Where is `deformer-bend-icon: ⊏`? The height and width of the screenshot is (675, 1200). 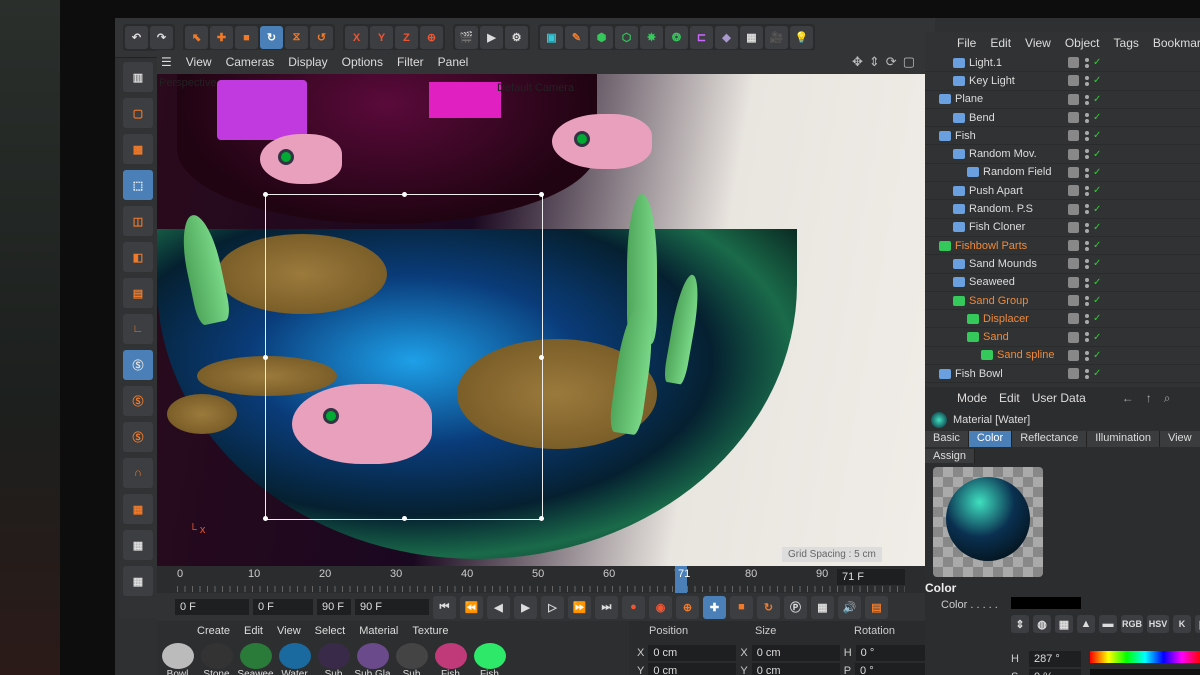 deformer-bend-icon: ⊏ is located at coordinates (701, 37).